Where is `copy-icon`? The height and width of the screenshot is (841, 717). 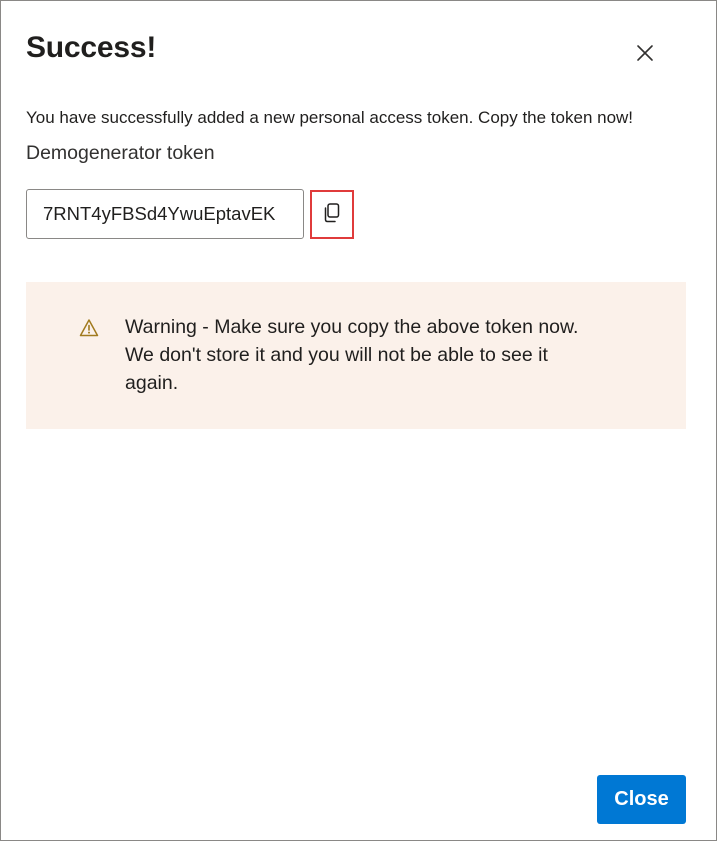
copy-icon is located at coordinates (332, 214).